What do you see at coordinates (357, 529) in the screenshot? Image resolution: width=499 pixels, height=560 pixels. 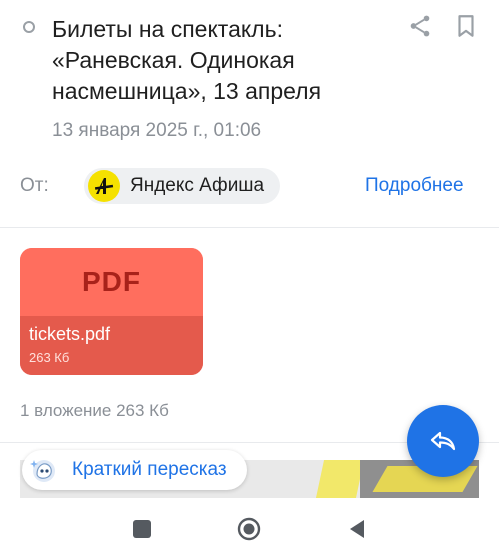 I see `back-icon` at bounding box center [357, 529].